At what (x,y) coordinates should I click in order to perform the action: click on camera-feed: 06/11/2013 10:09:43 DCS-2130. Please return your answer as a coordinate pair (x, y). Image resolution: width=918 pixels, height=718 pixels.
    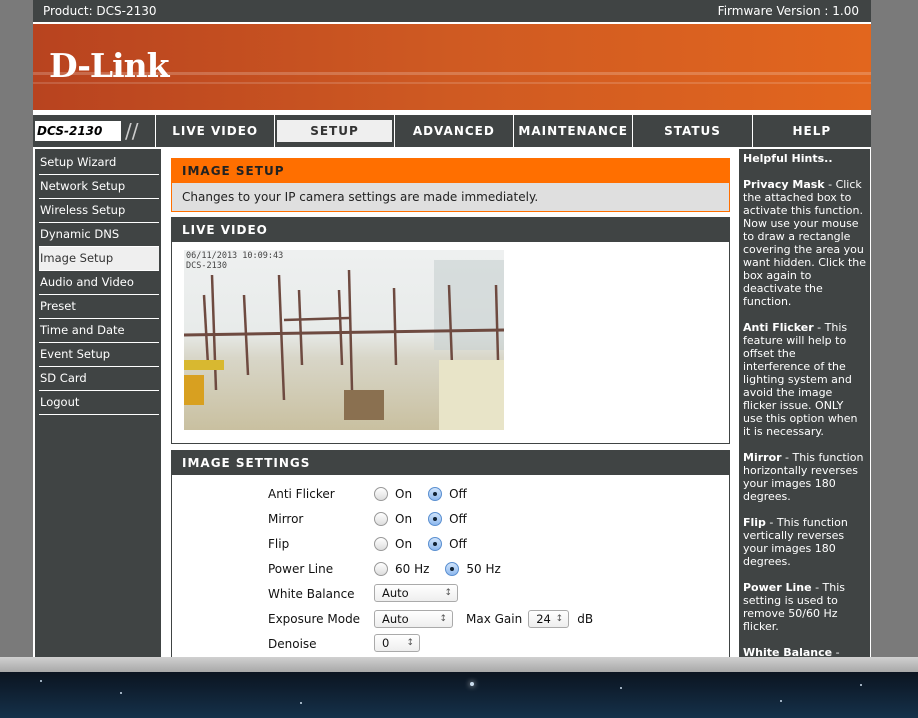
    Looking at the image, I should click on (344, 340).